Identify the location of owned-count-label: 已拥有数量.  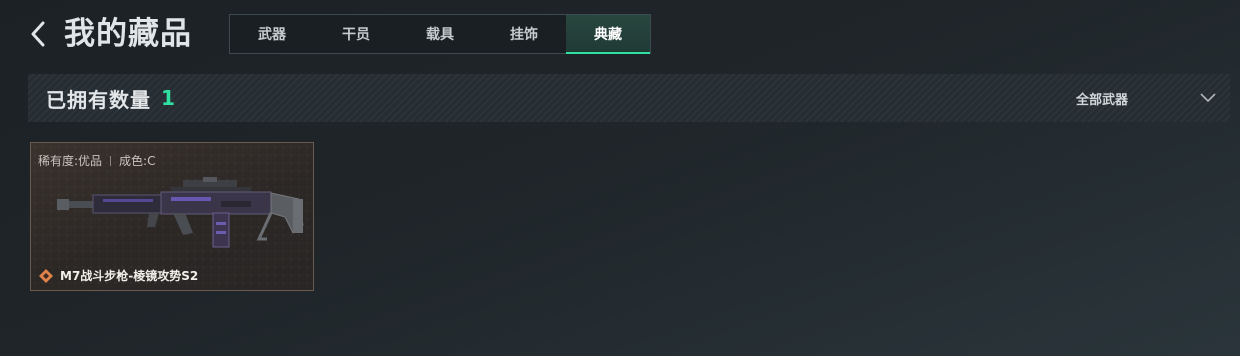
(98, 99).